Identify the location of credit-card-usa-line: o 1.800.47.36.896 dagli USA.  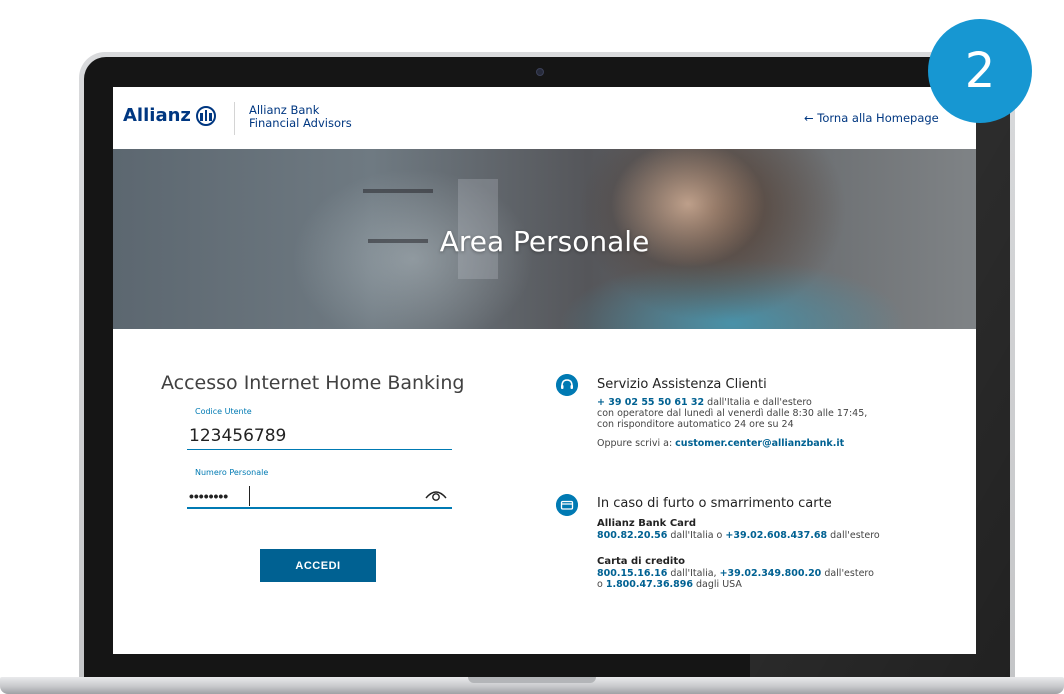
(669, 584).